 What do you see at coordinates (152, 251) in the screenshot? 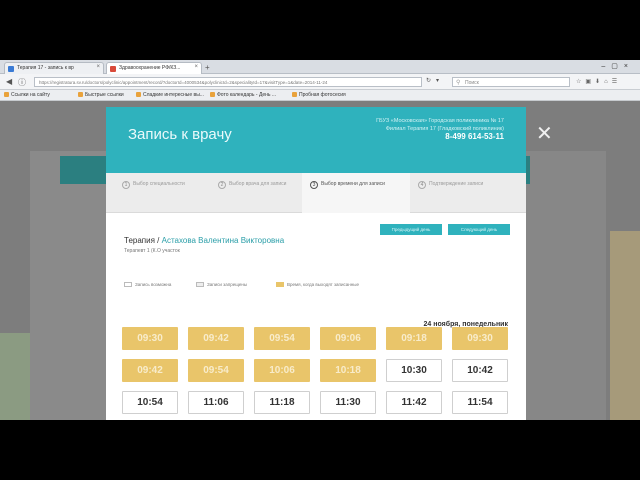
I see `doctor-subtitle: Терапевт 1 (К.О участок` at bounding box center [152, 251].